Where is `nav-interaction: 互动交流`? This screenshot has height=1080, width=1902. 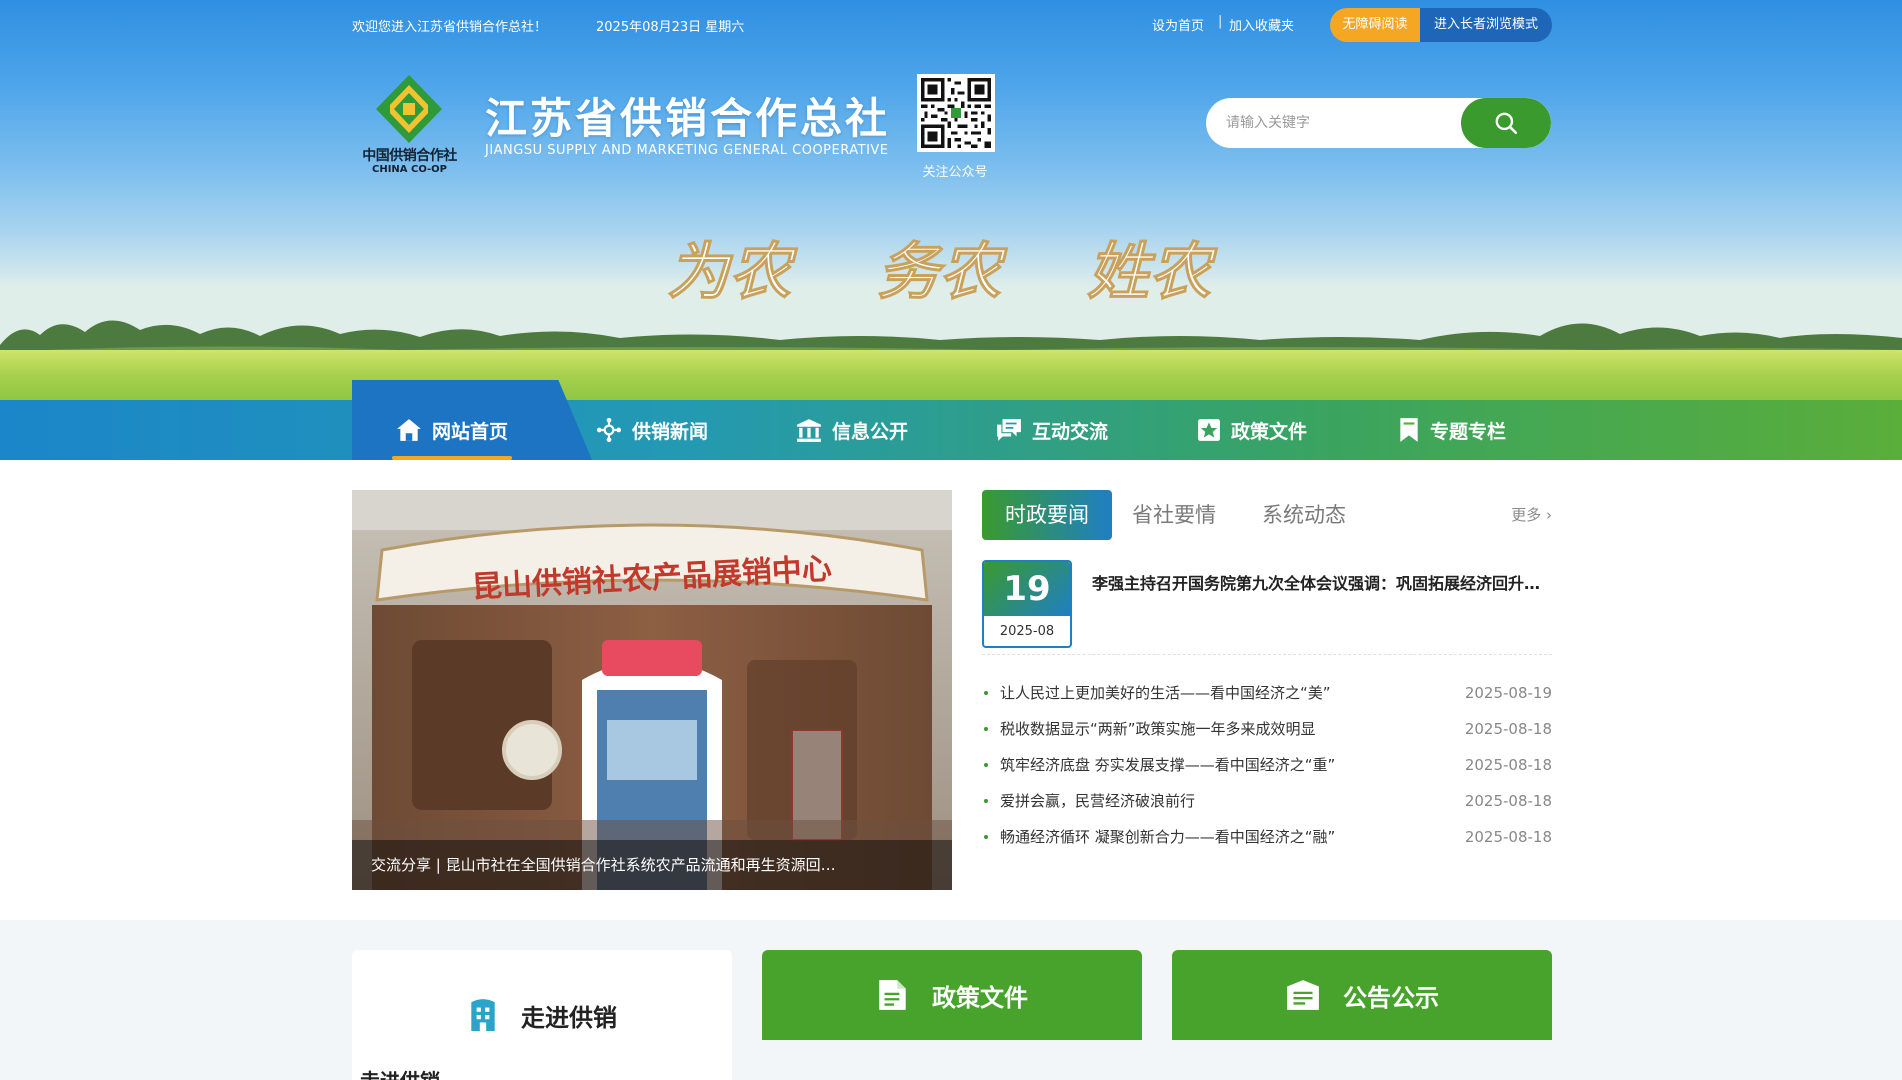
nav-interaction: 互动交流 is located at coordinates (1052, 430).